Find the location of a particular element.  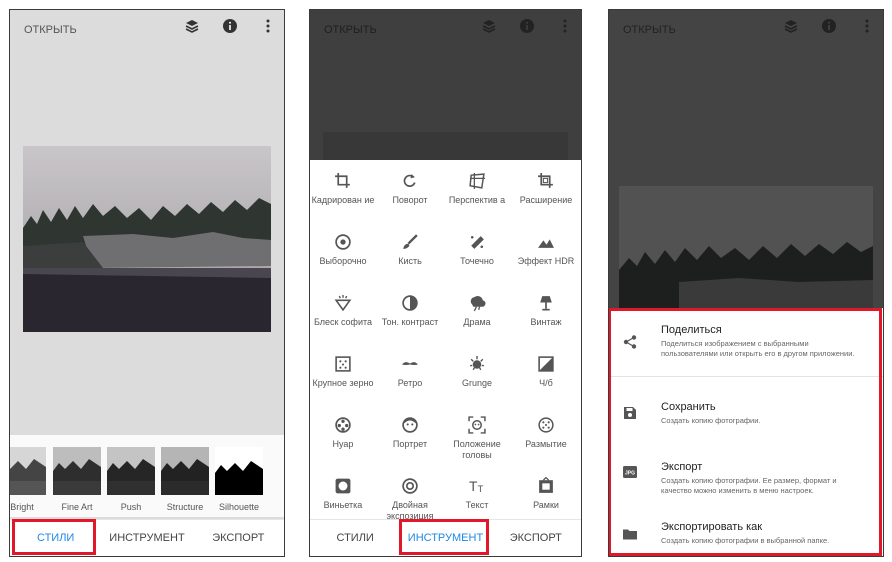

vintage-icon is located at coordinates (546, 303).